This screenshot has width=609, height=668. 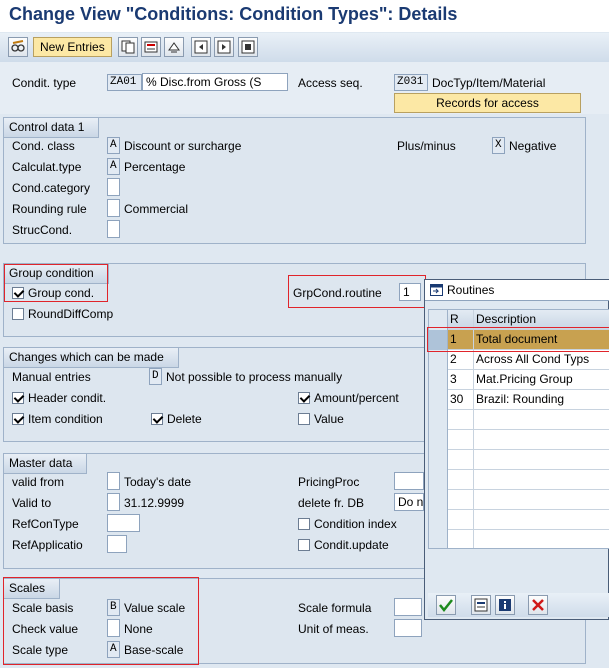 I want to click on delete-checkbox, so click(x=157, y=419).